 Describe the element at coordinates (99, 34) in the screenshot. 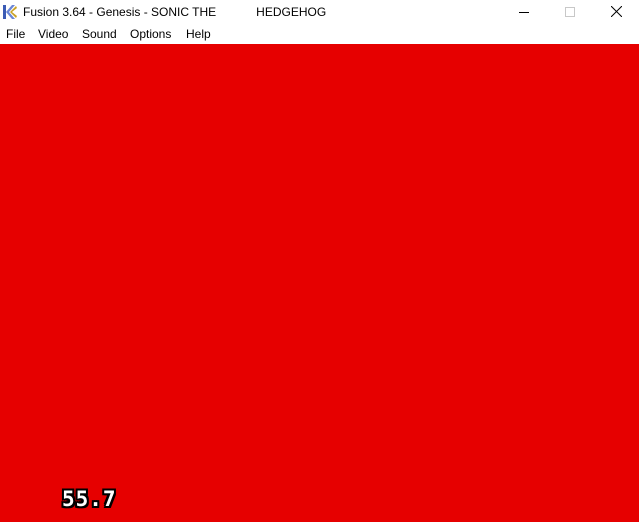

I see `menu-sound: Sound` at that location.